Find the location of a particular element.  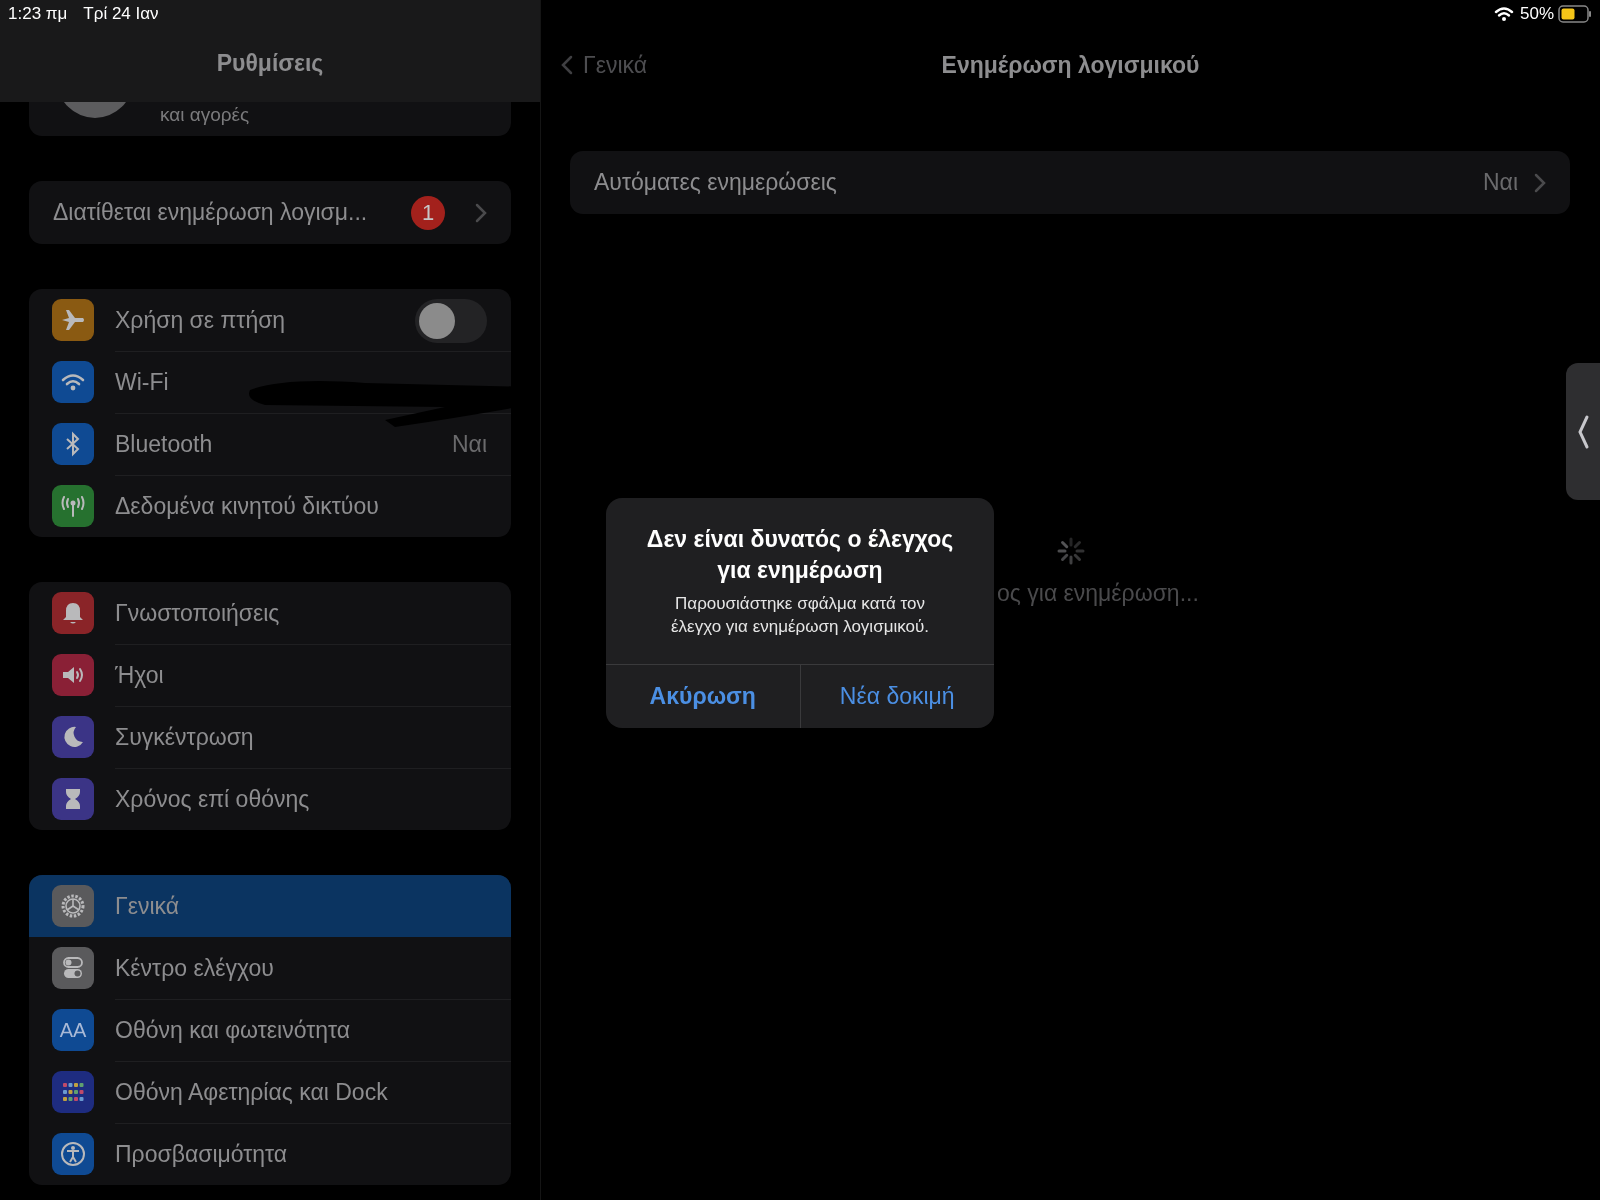

profile-card: και αγορές is located at coordinates (270, 119).